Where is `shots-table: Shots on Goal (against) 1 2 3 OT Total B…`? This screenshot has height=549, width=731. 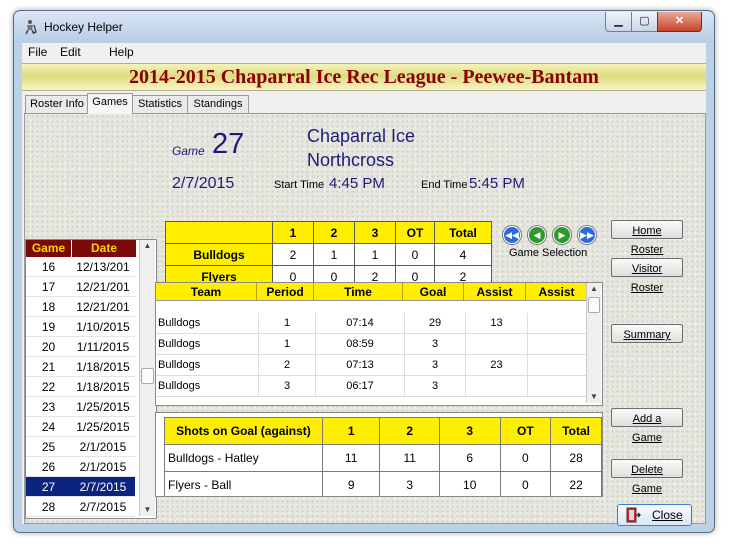 shots-table: Shots on Goal (against) 1 2 3 OT Total B… is located at coordinates (383, 456).